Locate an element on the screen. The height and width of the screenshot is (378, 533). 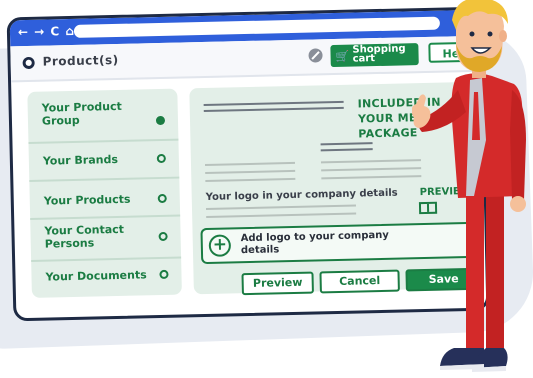
sidebar-item-documents: Your Documents is located at coordinates (106, 277).